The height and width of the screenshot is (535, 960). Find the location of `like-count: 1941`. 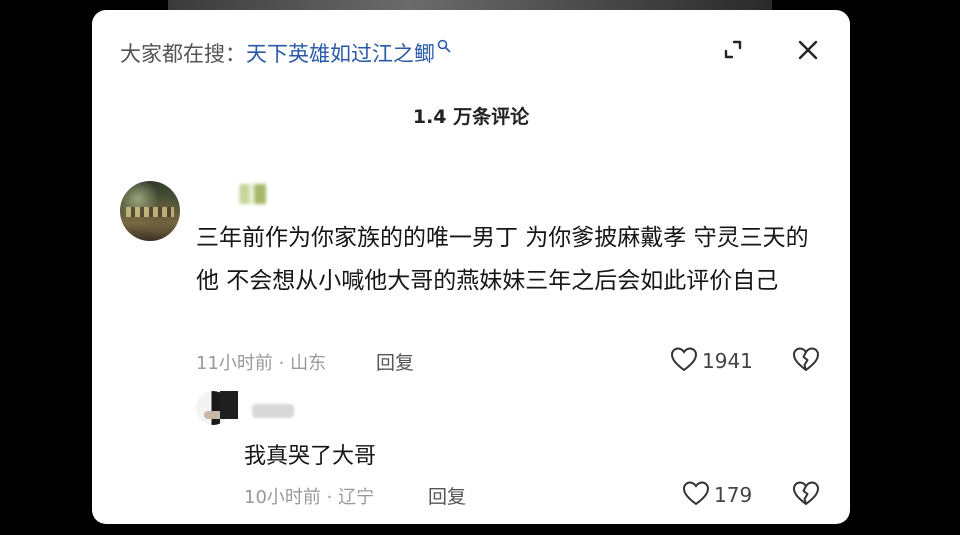

like-count: 1941 is located at coordinates (727, 361).